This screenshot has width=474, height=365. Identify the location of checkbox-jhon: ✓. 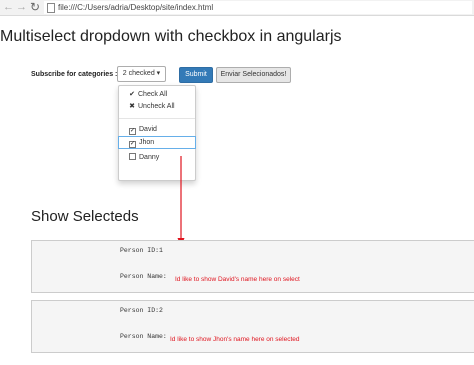
(132, 144).